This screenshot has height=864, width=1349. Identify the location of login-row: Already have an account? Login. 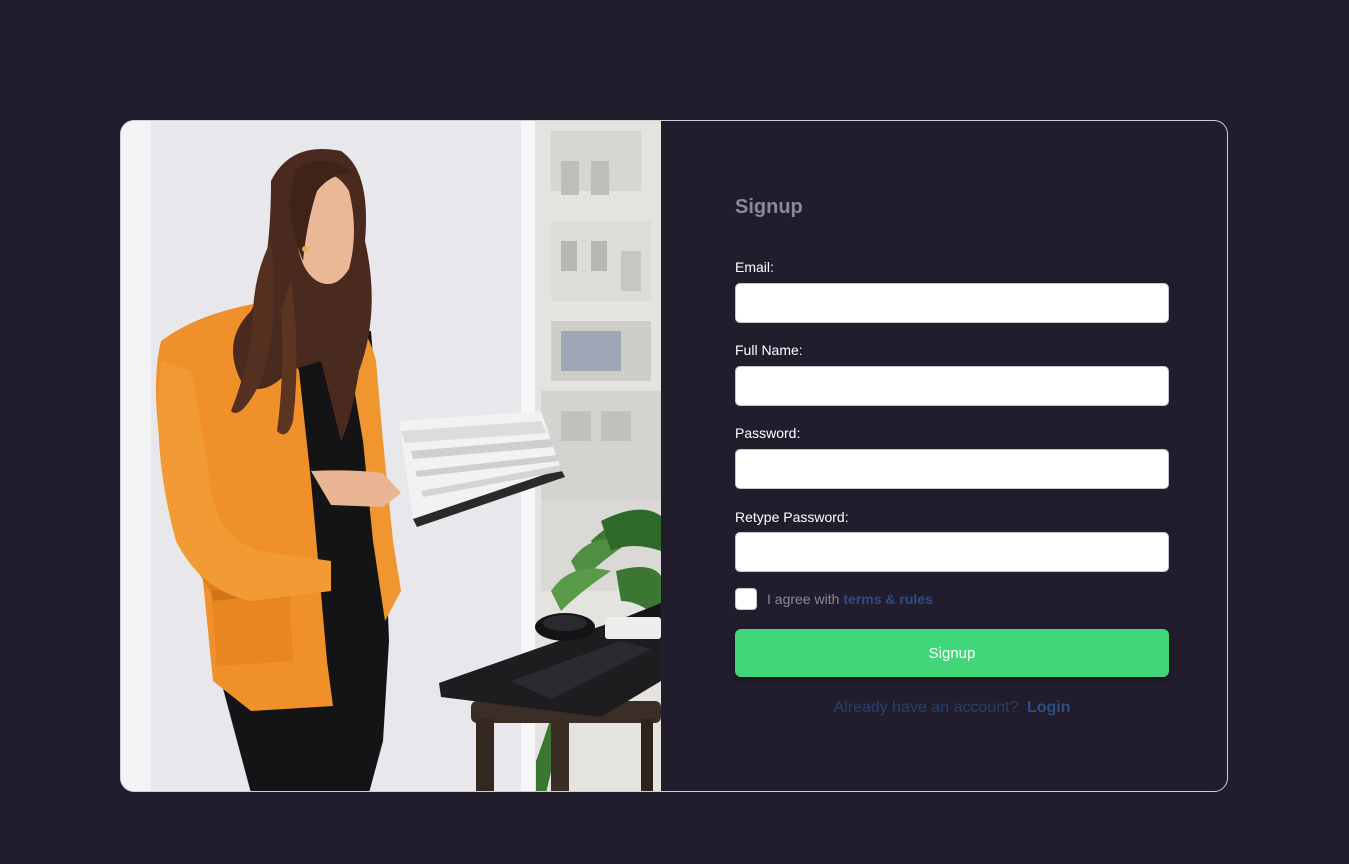
(952, 708).